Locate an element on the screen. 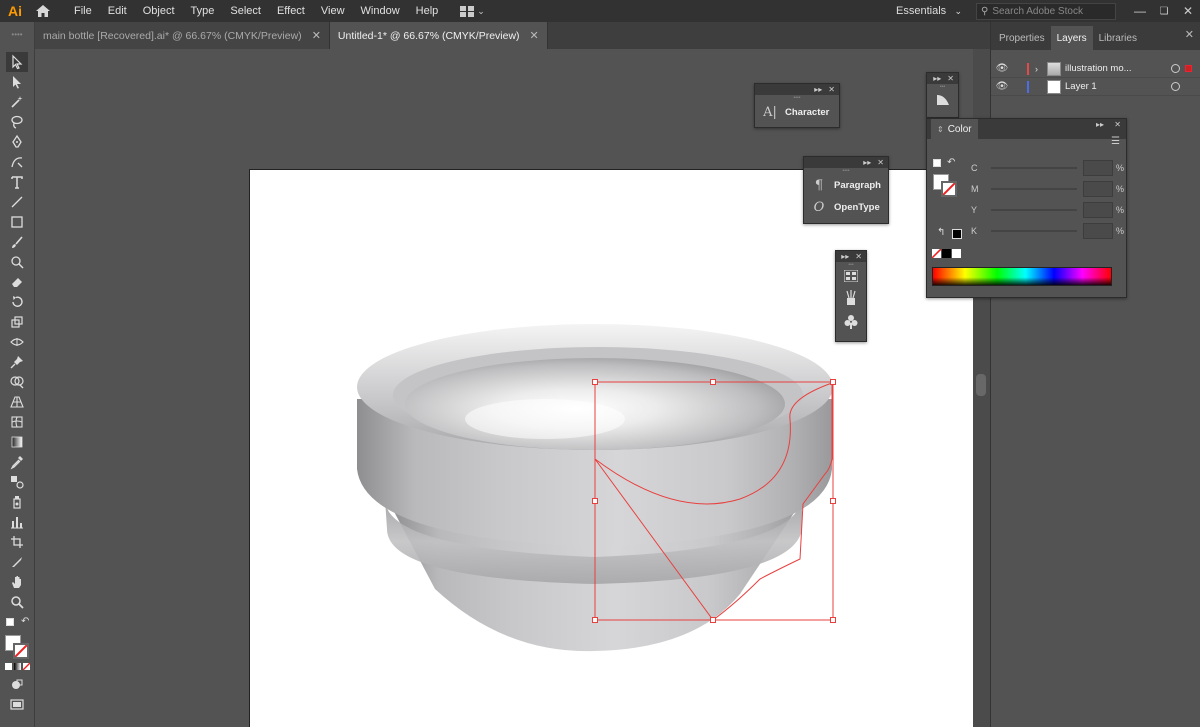 Image resolution: width=1200 pixels, height=727 pixels. scale-tool is located at coordinates (17, 322).